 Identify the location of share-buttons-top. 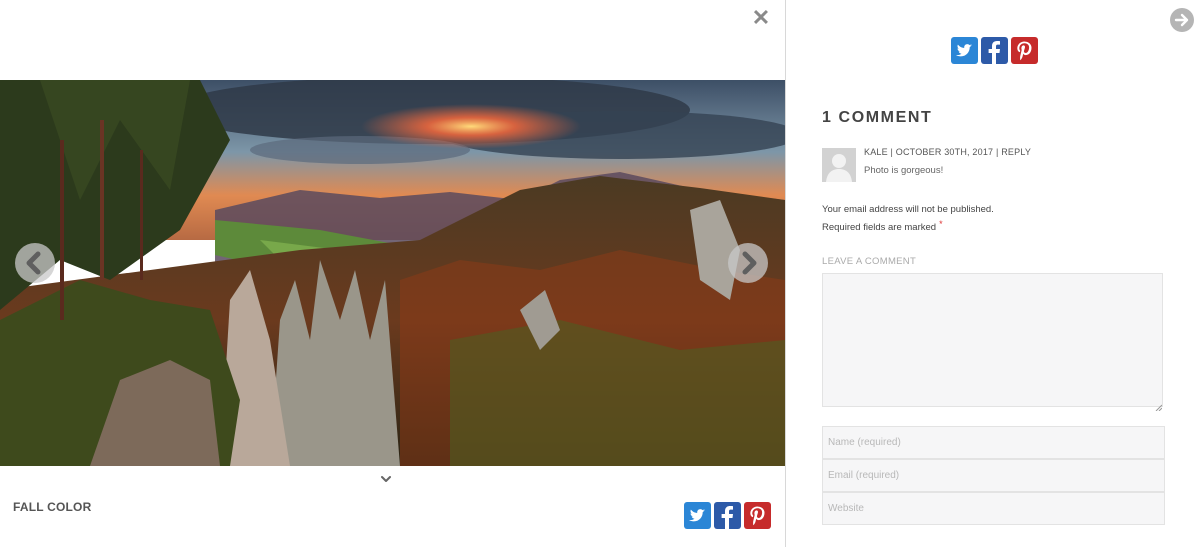
(994, 50).